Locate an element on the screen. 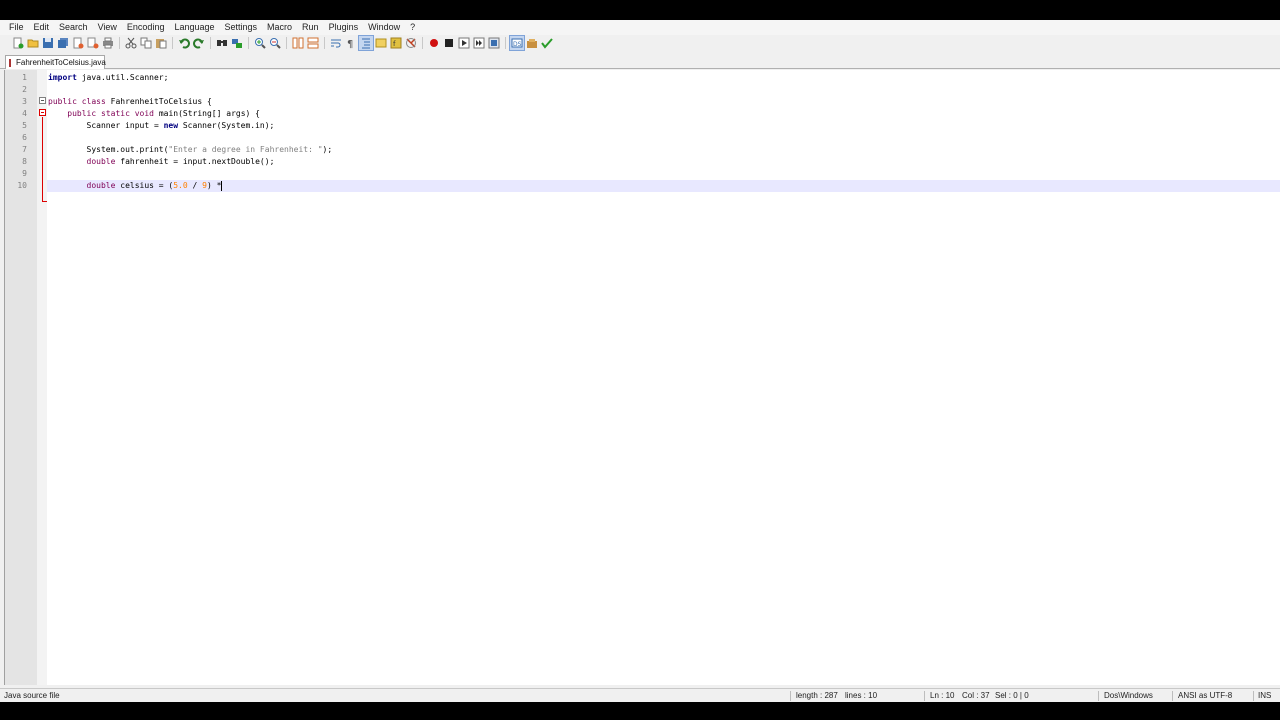 This screenshot has height=720, width=1280. line-code: Scanner input = new Scanner(System.in); is located at coordinates (161, 125).